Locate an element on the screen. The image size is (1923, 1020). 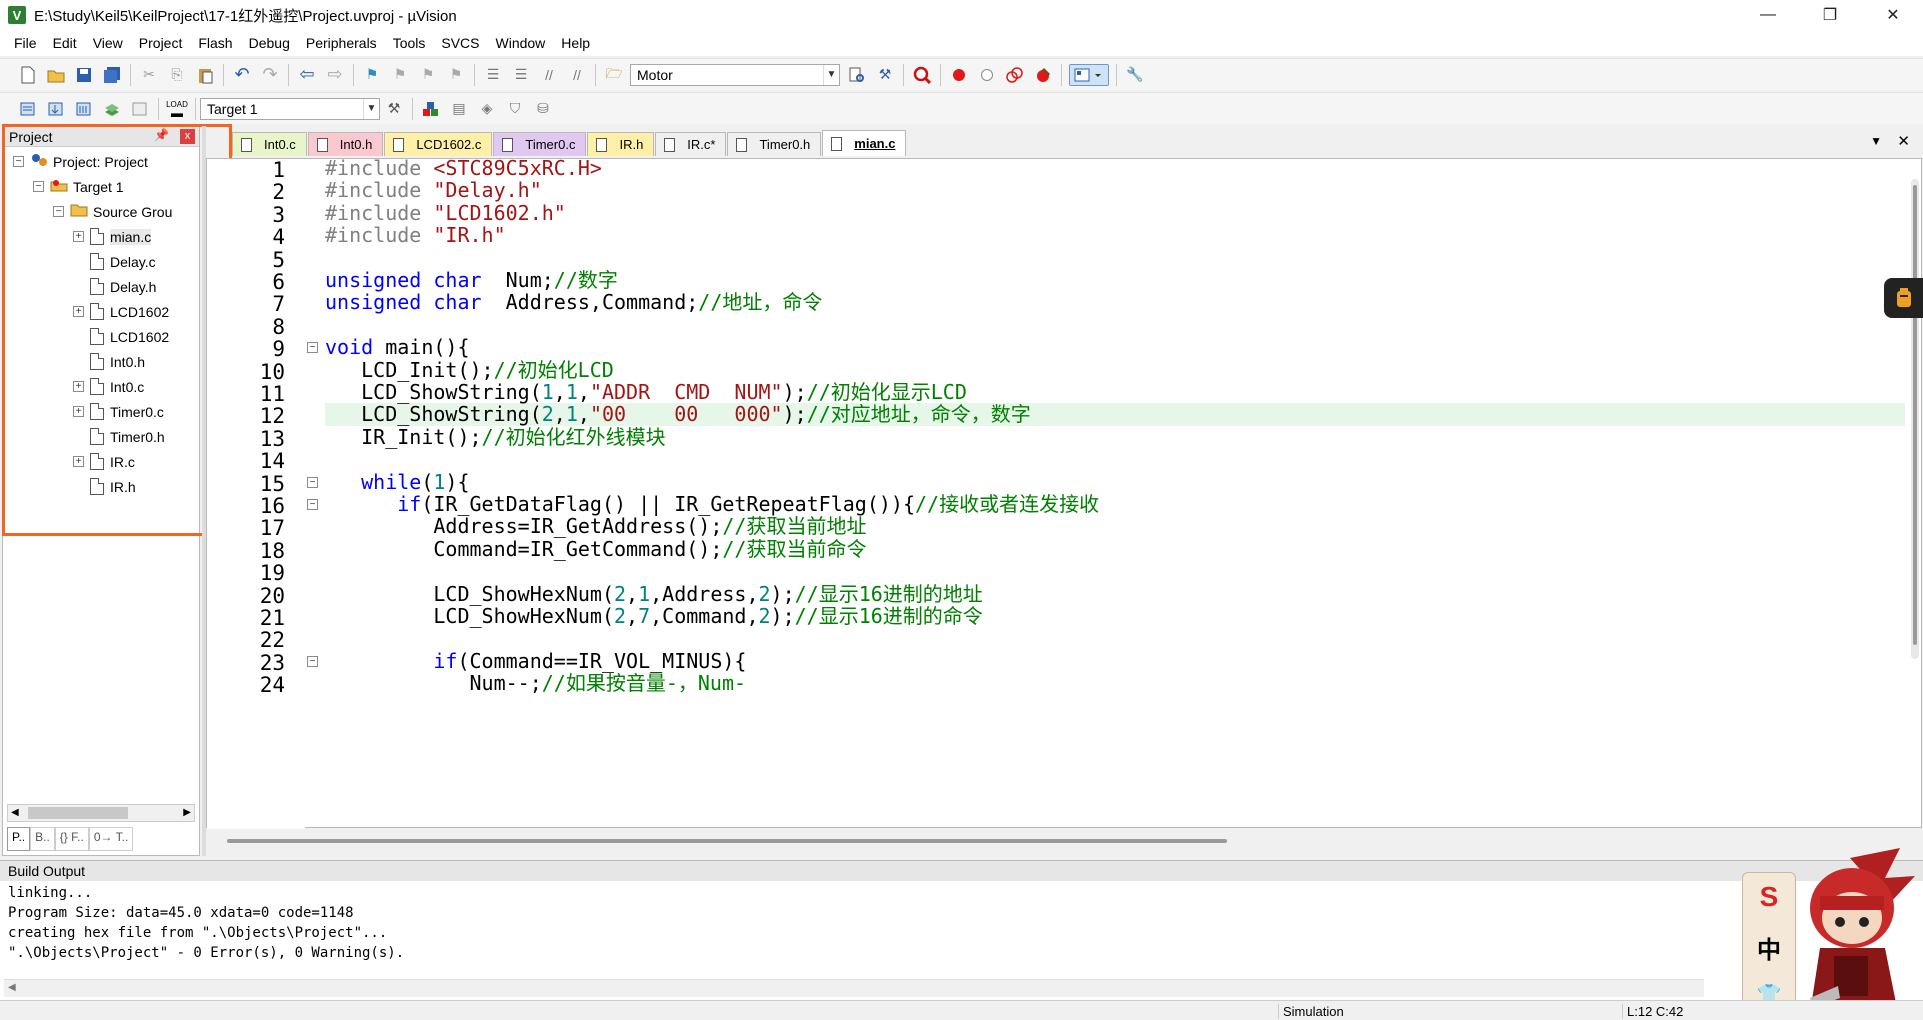
indent-icon: ☰ is located at coordinates (493, 75).